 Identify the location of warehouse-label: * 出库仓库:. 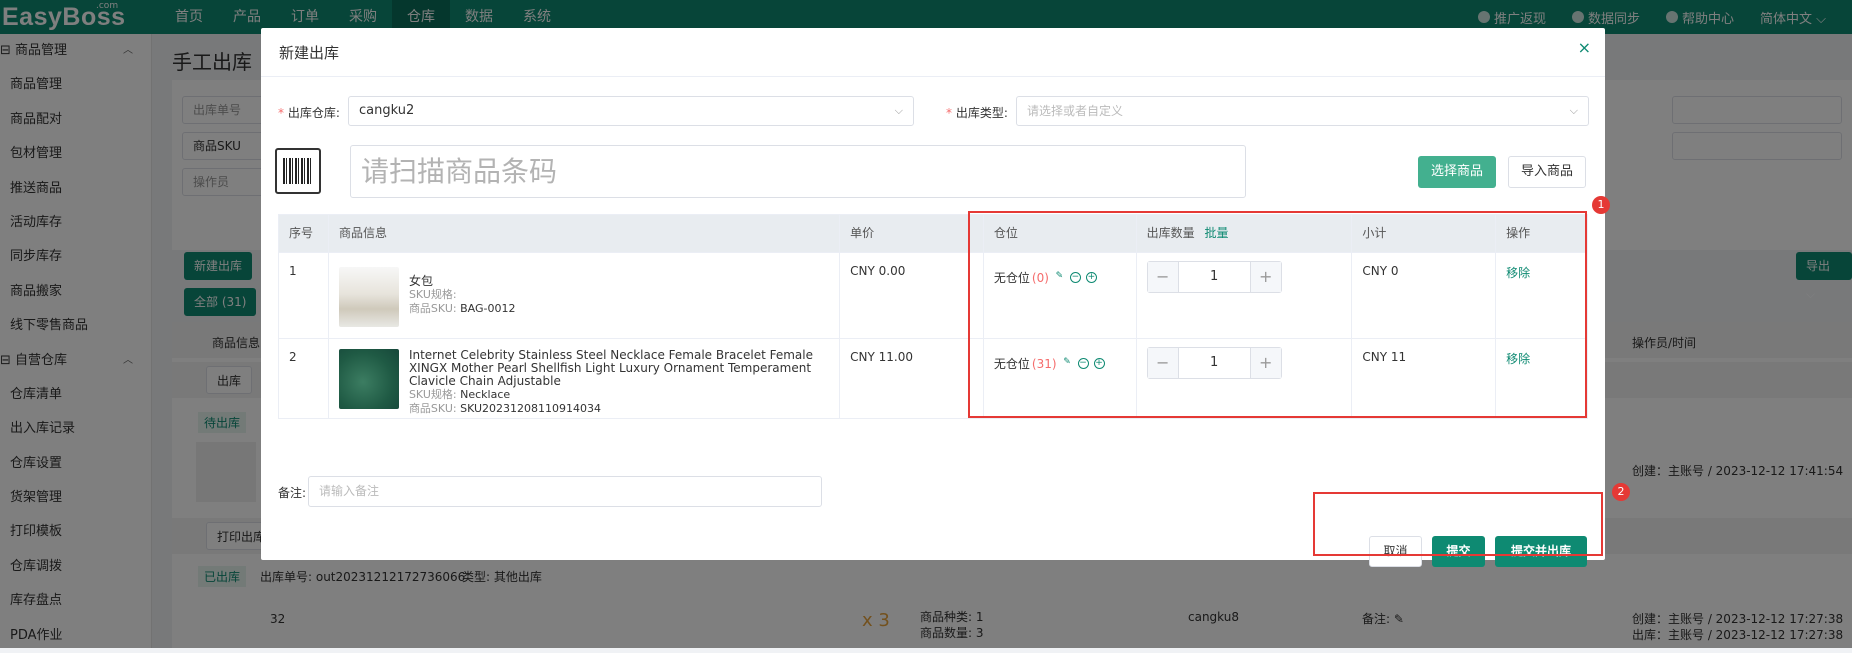
(309, 113).